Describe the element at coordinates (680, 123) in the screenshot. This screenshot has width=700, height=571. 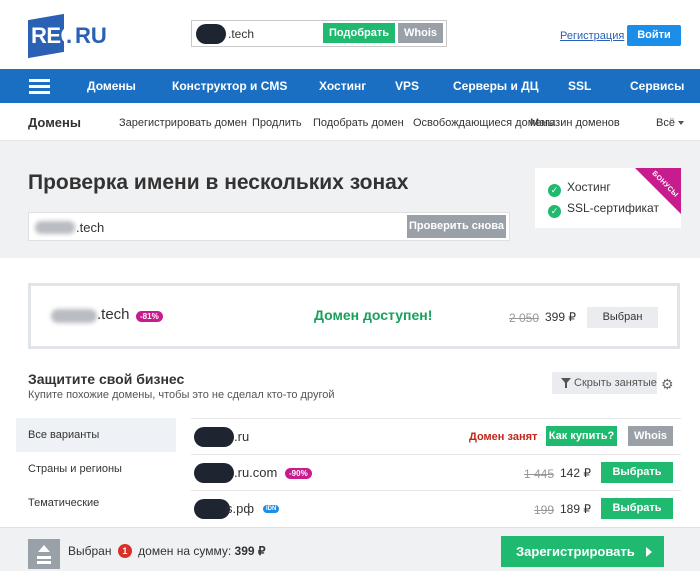
I see `chevron-down-icon` at that location.